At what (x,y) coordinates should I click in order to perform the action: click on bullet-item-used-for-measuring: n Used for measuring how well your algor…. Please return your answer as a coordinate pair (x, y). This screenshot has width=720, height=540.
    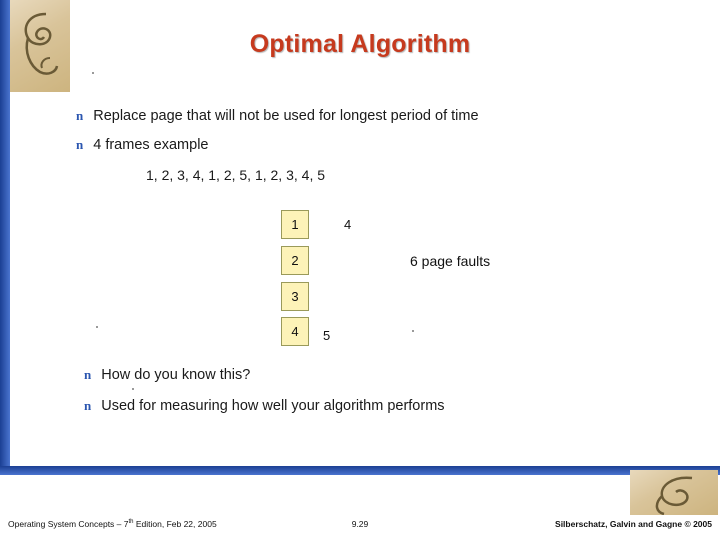
    Looking at the image, I should click on (264, 406).